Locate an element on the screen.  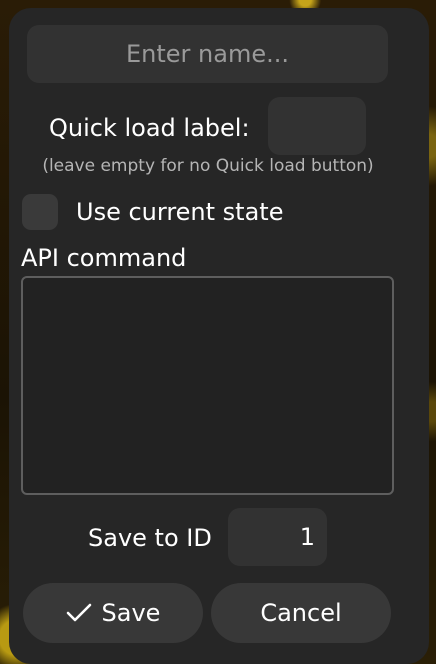
use-current-state-label: Use current state is located at coordinates (180, 212).